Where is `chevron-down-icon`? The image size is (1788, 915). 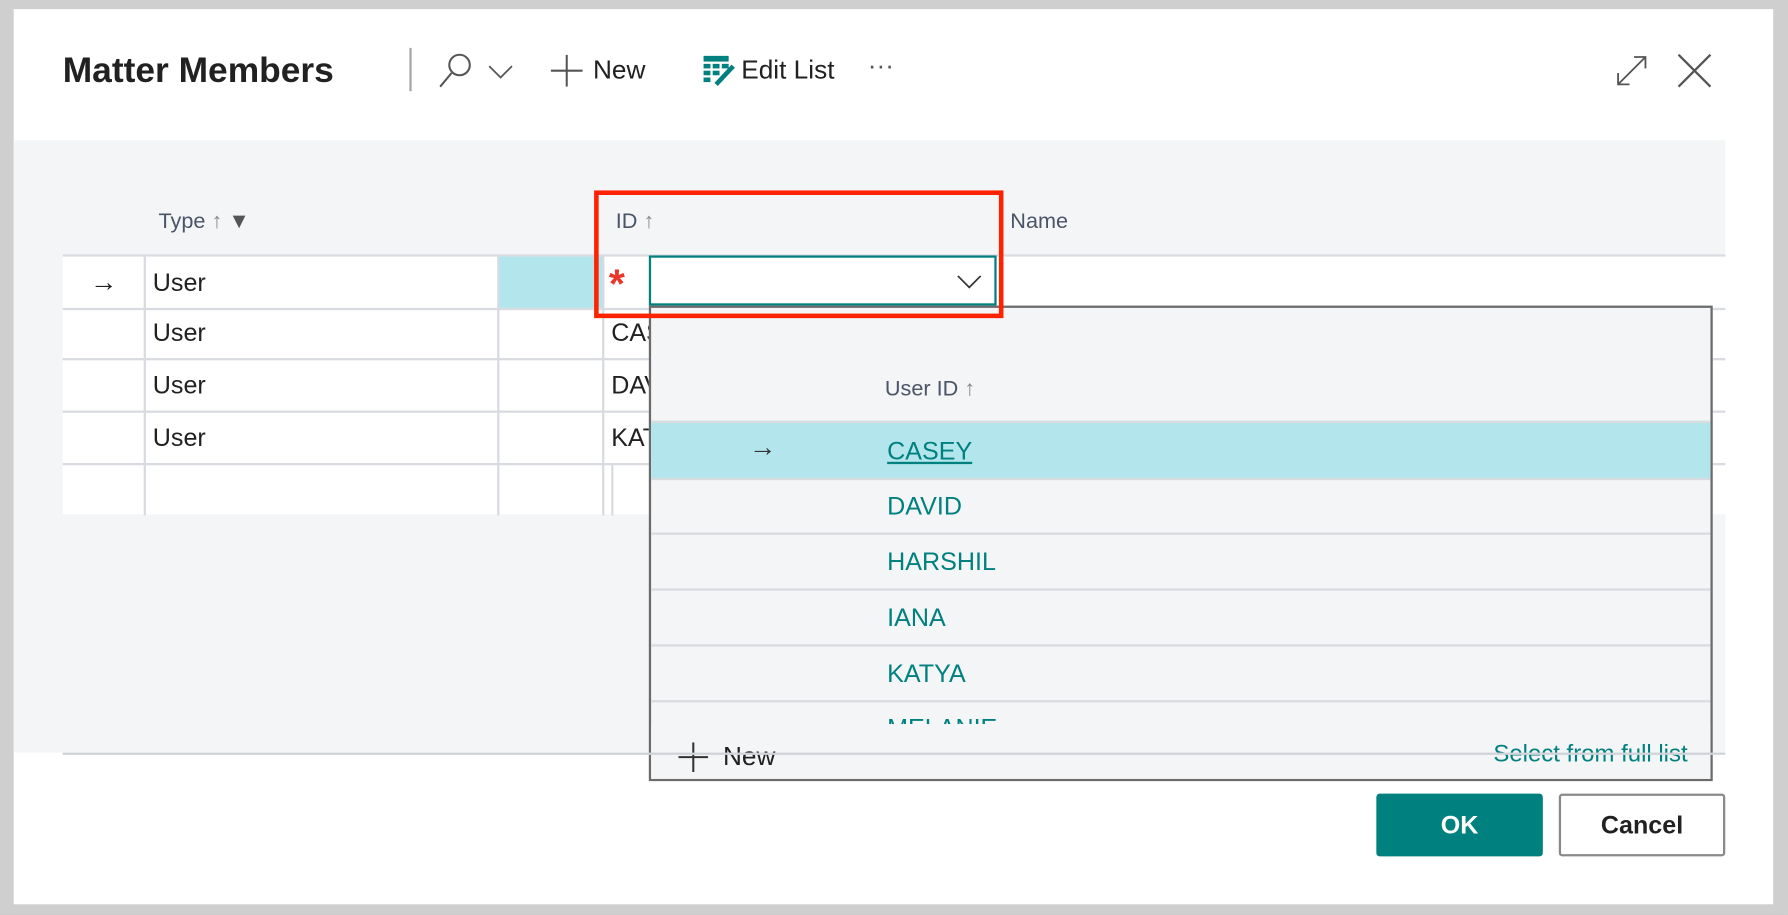
chevron-down-icon is located at coordinates (500, 72).